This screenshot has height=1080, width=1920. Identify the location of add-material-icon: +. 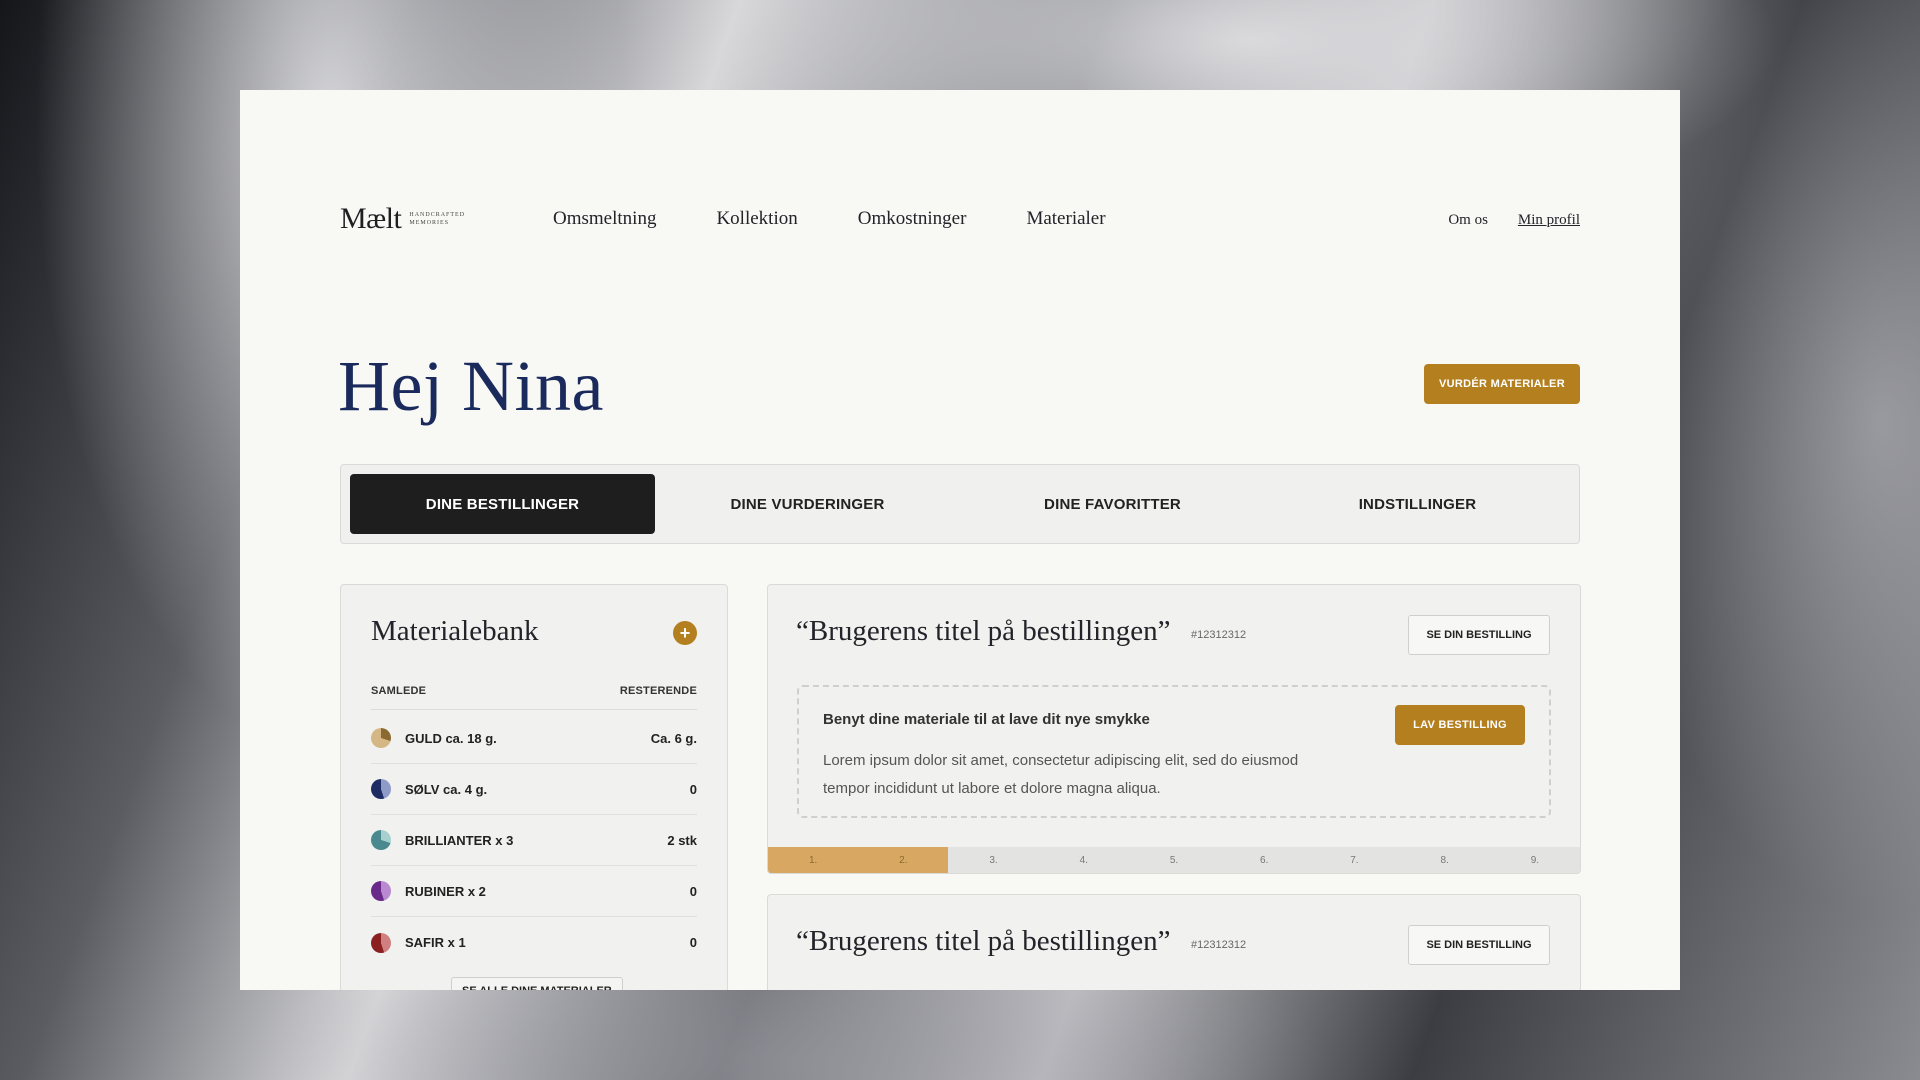
(685, 633).